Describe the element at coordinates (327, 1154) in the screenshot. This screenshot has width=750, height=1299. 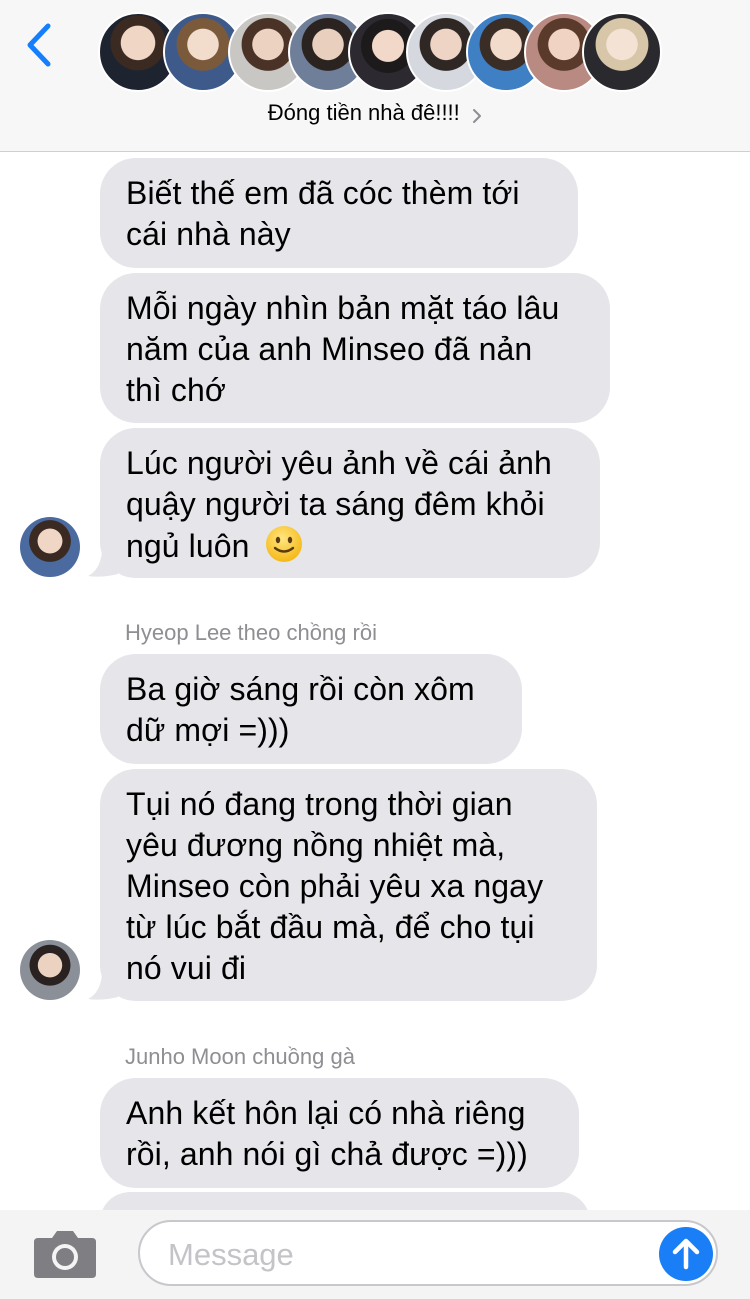
I see `message-line: rồi, anh nói gì chả được =)))` at that location.